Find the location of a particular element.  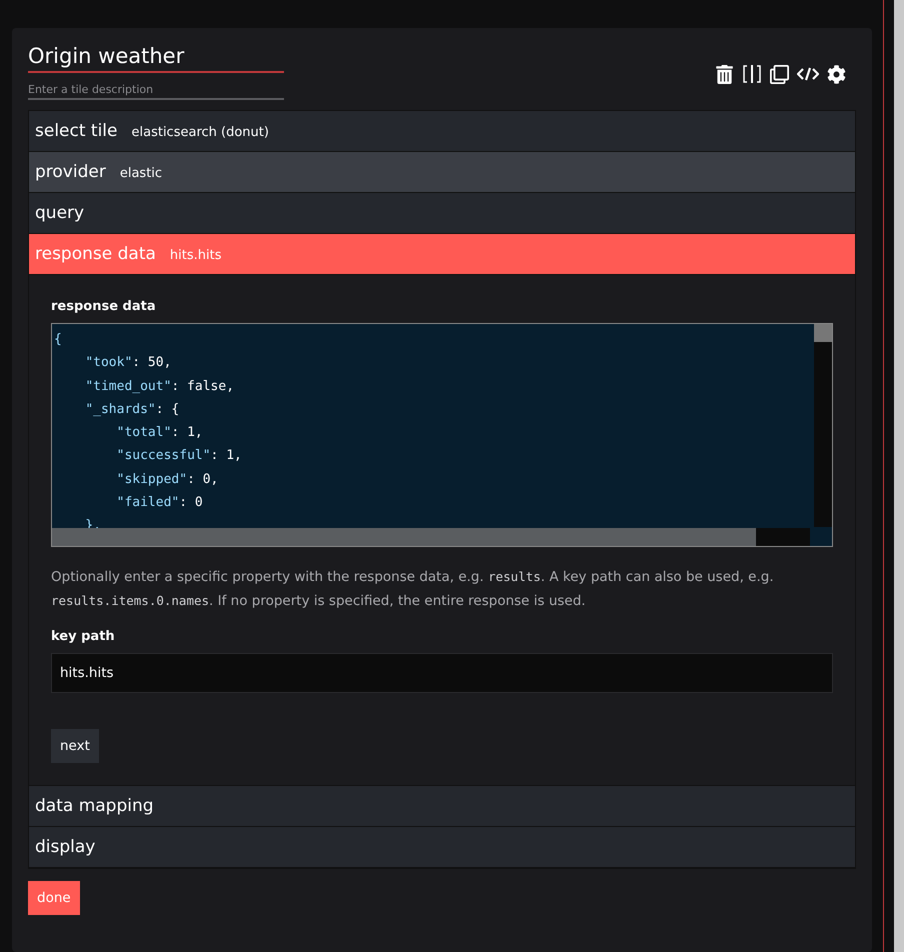

split-view-icon is located at coordinates (752, 74).